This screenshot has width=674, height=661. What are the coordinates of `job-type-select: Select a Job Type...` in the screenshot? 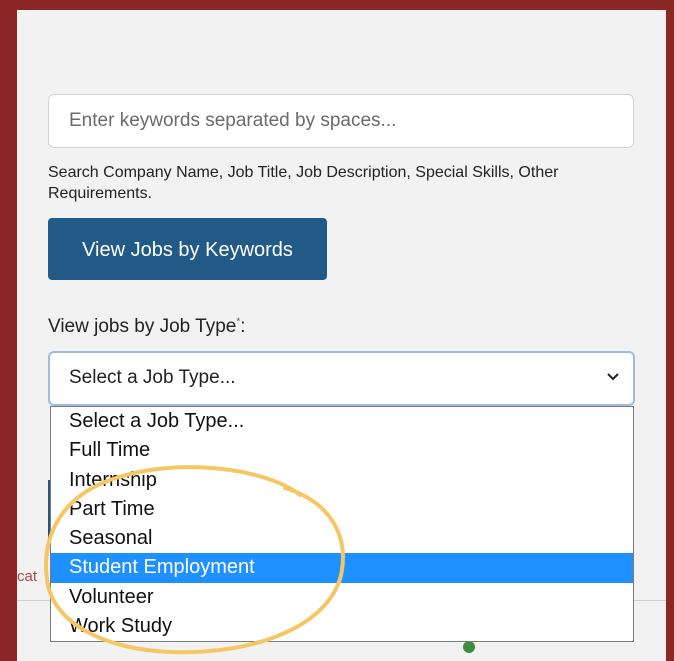 It's located at (341, 378).